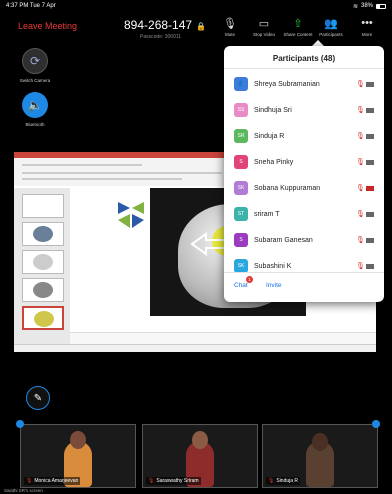  I want to click on stop-video-button: ▭ Stop Video, so click(264, 27).